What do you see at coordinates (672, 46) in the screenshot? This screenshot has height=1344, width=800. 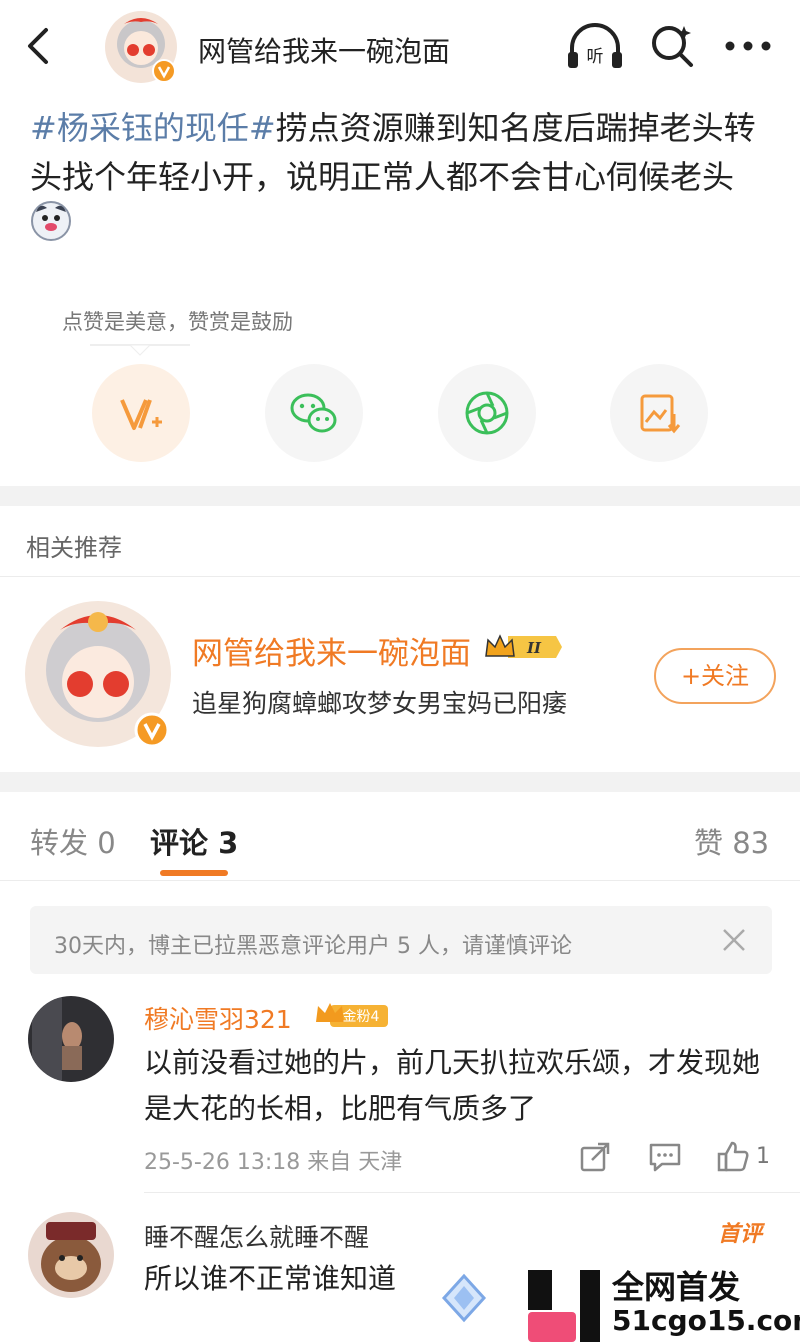 I see `search-icon` at bounding box center [672, 46].